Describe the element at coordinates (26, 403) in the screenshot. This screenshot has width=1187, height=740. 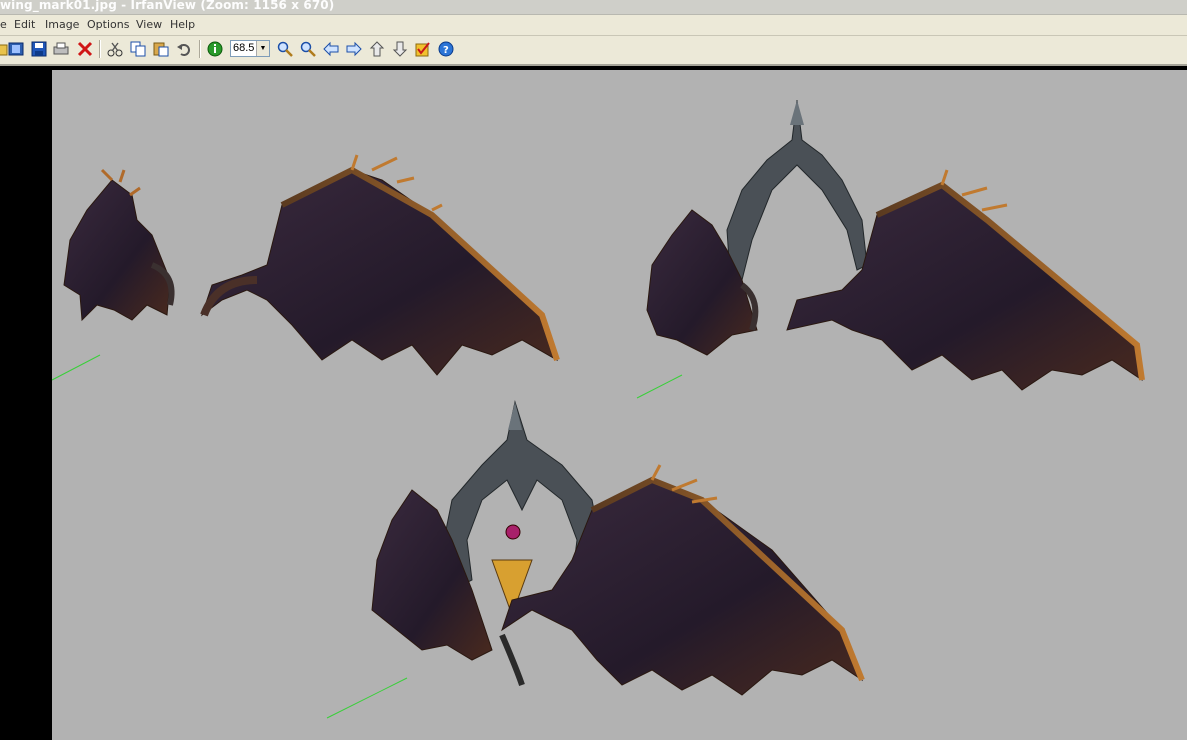
I see `left-margin` at that location.